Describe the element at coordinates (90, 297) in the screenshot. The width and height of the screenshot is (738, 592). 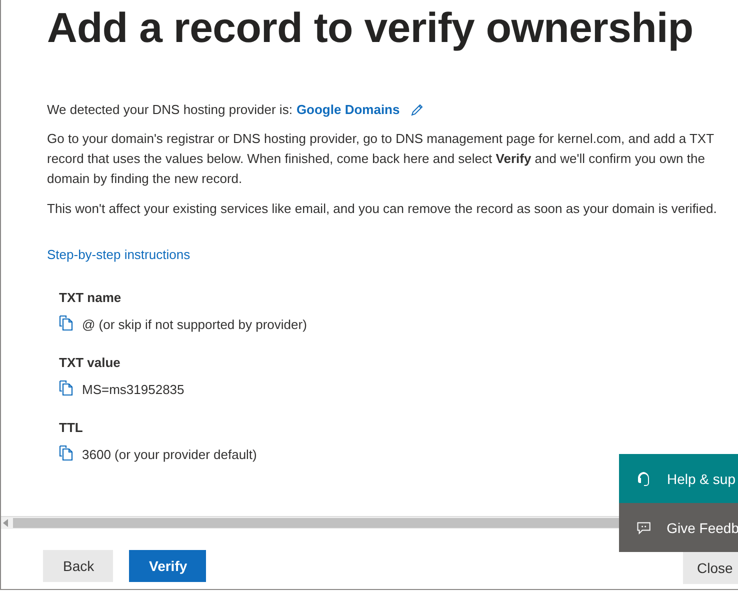
I see `record-label: TXT name` at that location.